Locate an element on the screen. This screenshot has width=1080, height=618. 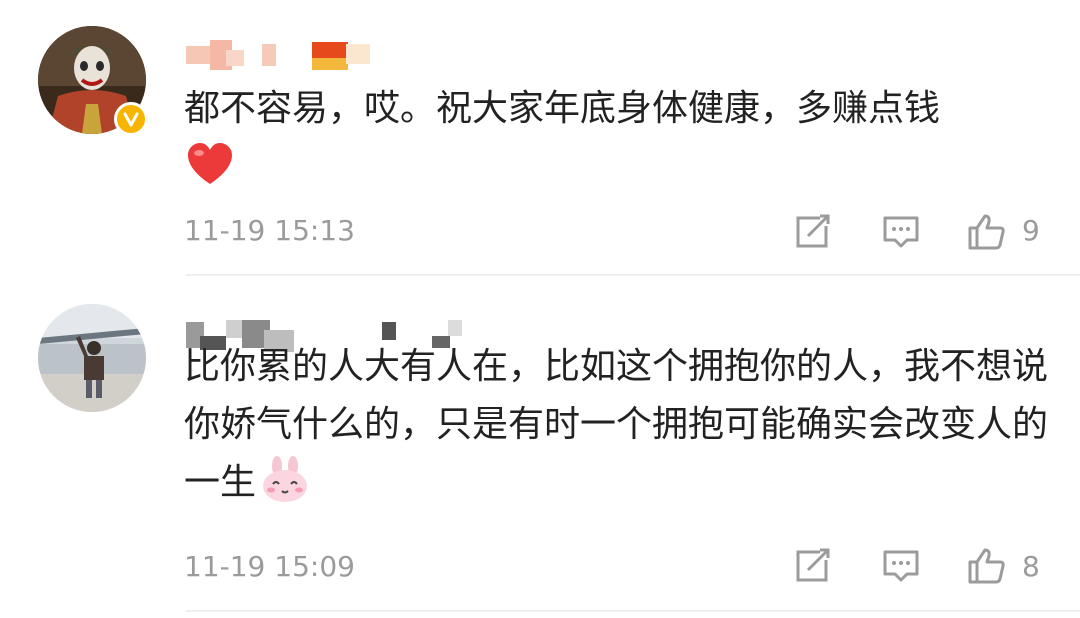
like-count: 8 is located at coordinates (1031, 566).